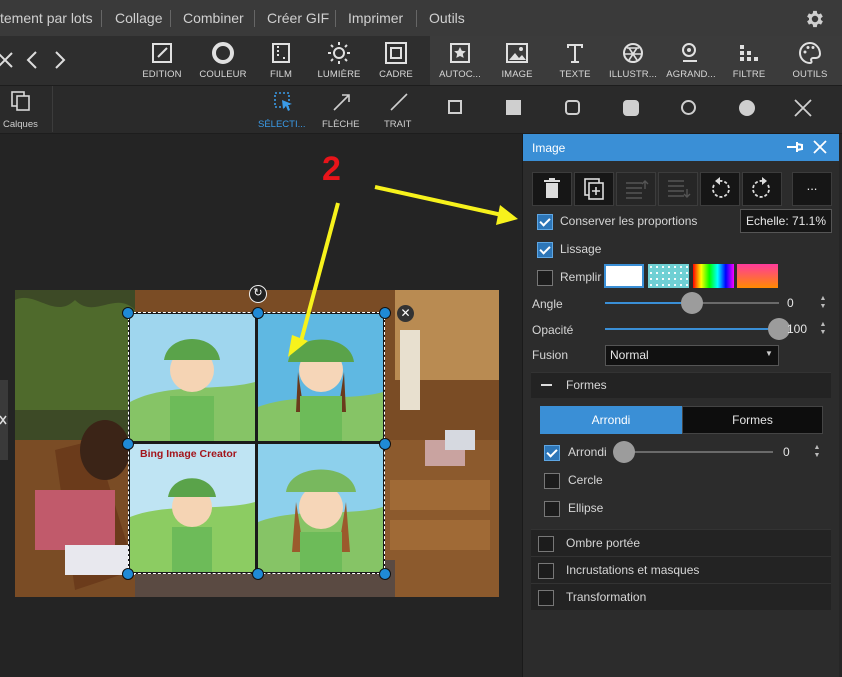  I want to click on transform-checkbox, so click(546, 598).